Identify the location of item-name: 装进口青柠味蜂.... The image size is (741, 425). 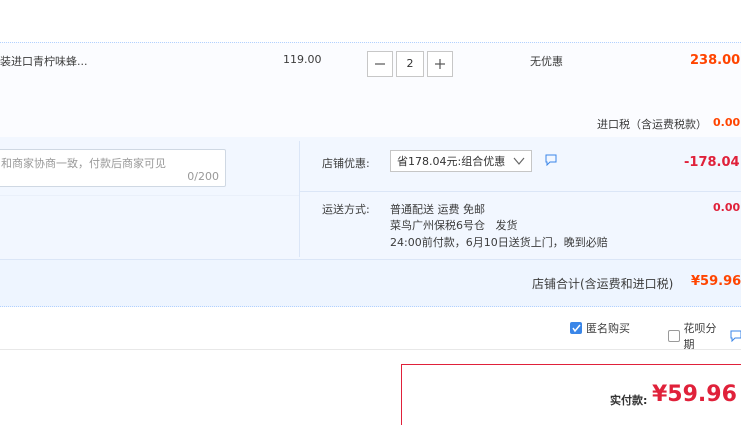
(44, 61).